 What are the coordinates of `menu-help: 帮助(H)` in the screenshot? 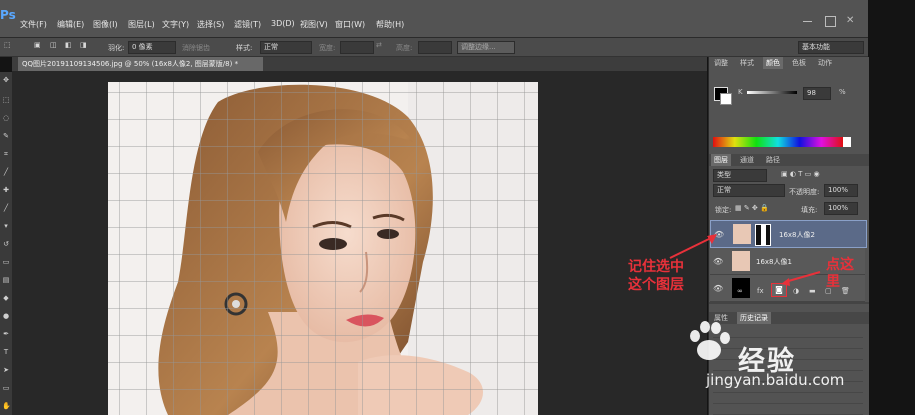 It's located at (390, 24).